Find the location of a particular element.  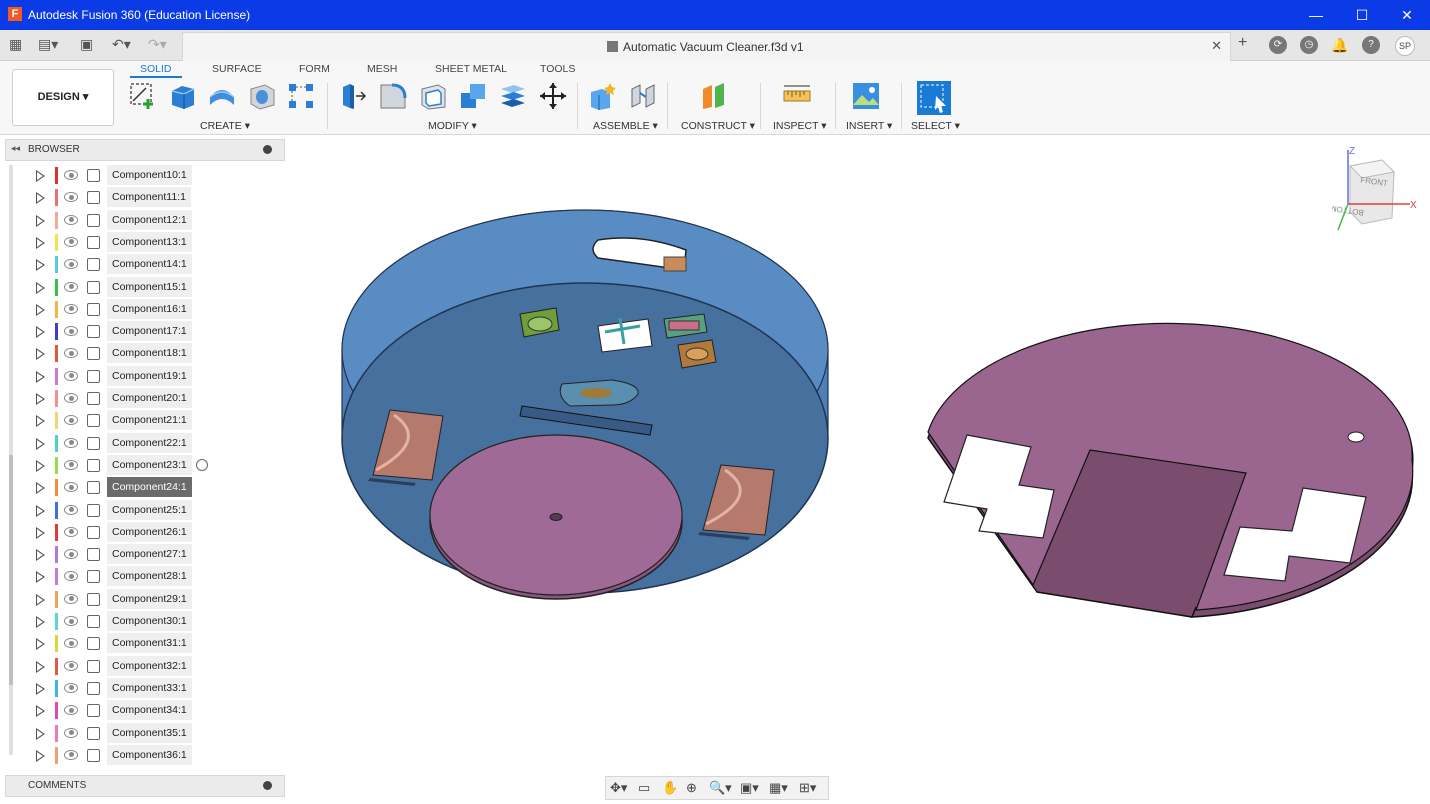

browser-component-row: Component10:1 is located at coordinates (151, 175).